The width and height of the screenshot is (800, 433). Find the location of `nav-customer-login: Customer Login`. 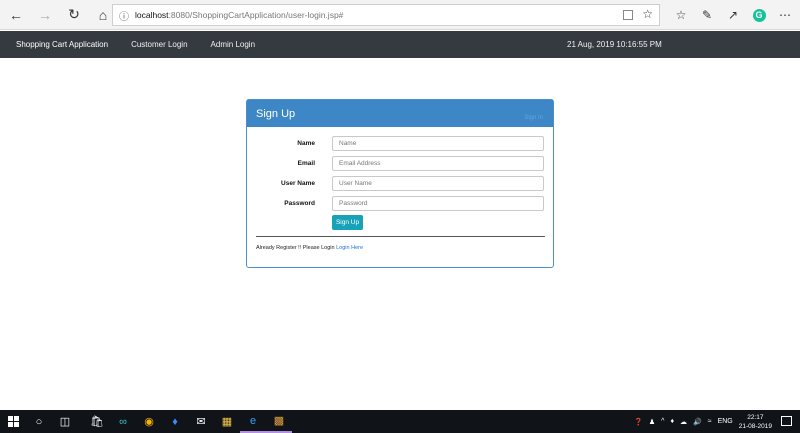

nav-customer-login: Customer Login is located at coordinates (159, 44).